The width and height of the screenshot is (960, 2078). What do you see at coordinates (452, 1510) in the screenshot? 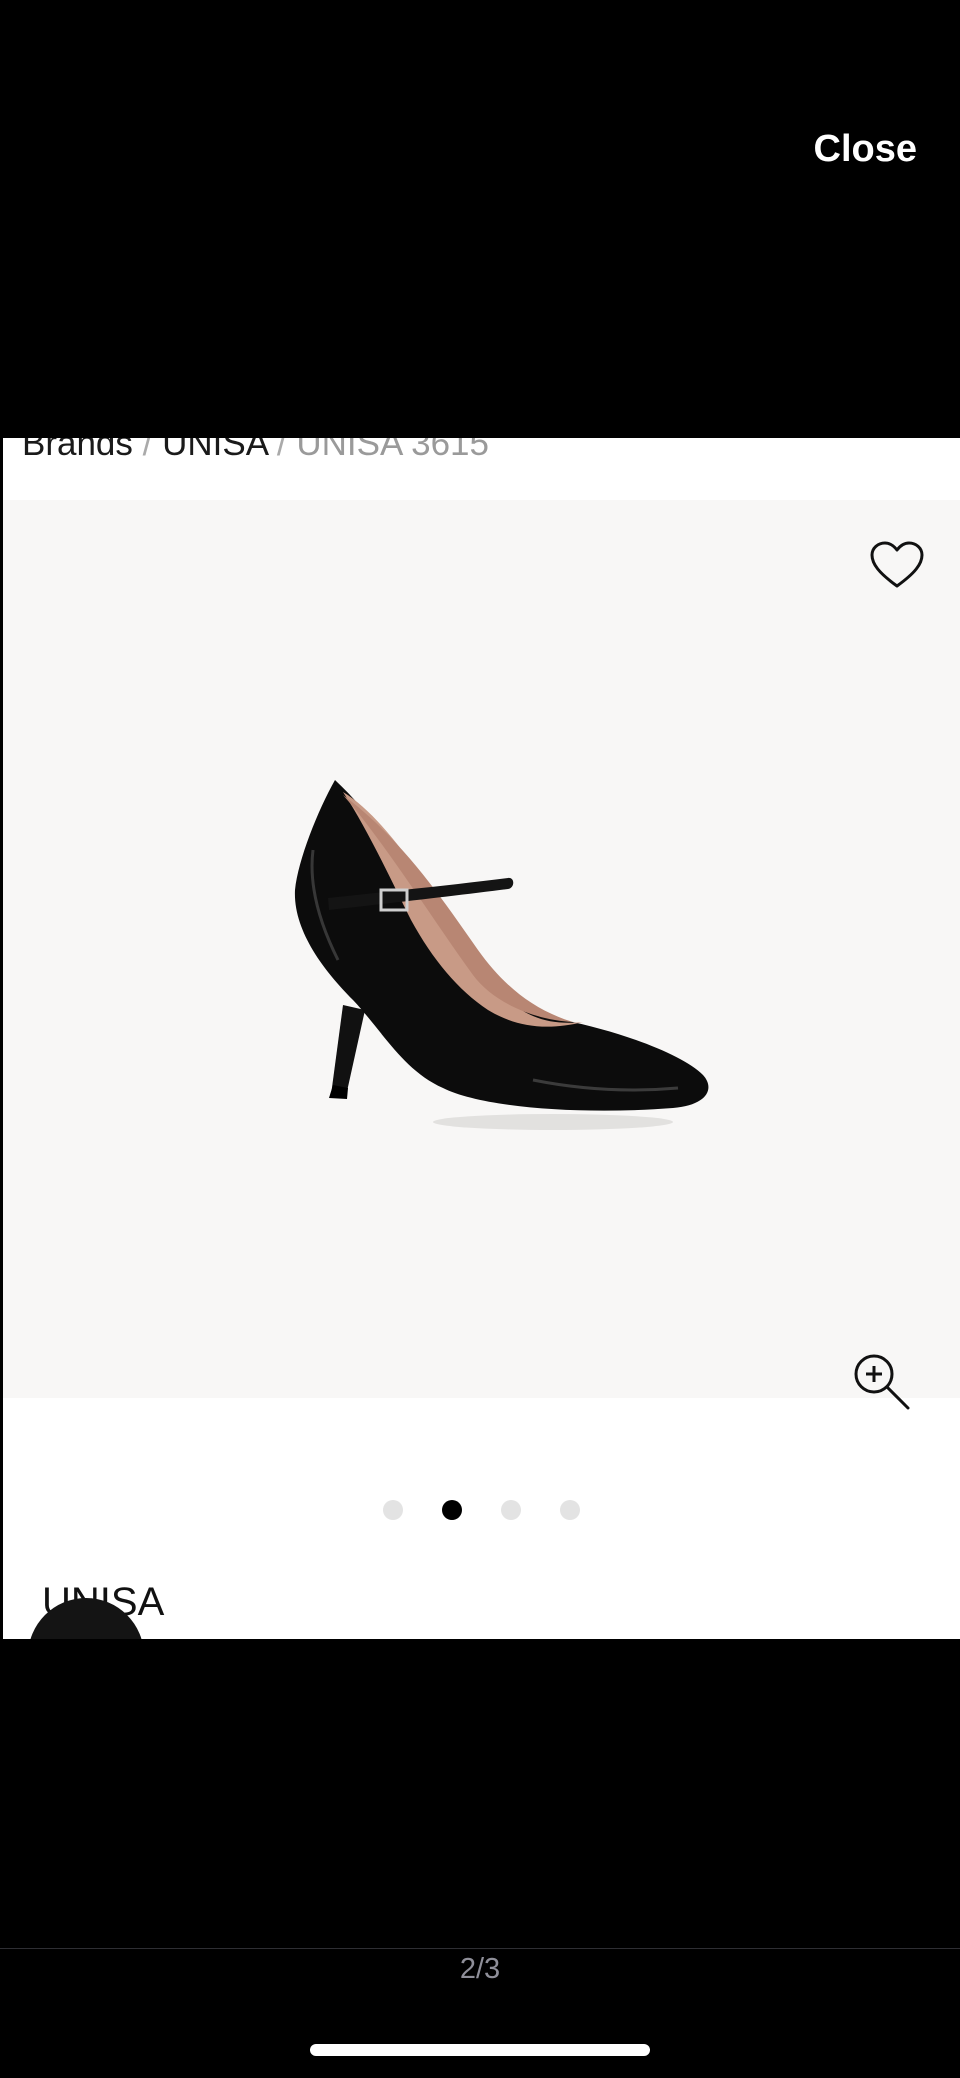
I see `carousel-dot-active` at bounding box center [452, 1510].